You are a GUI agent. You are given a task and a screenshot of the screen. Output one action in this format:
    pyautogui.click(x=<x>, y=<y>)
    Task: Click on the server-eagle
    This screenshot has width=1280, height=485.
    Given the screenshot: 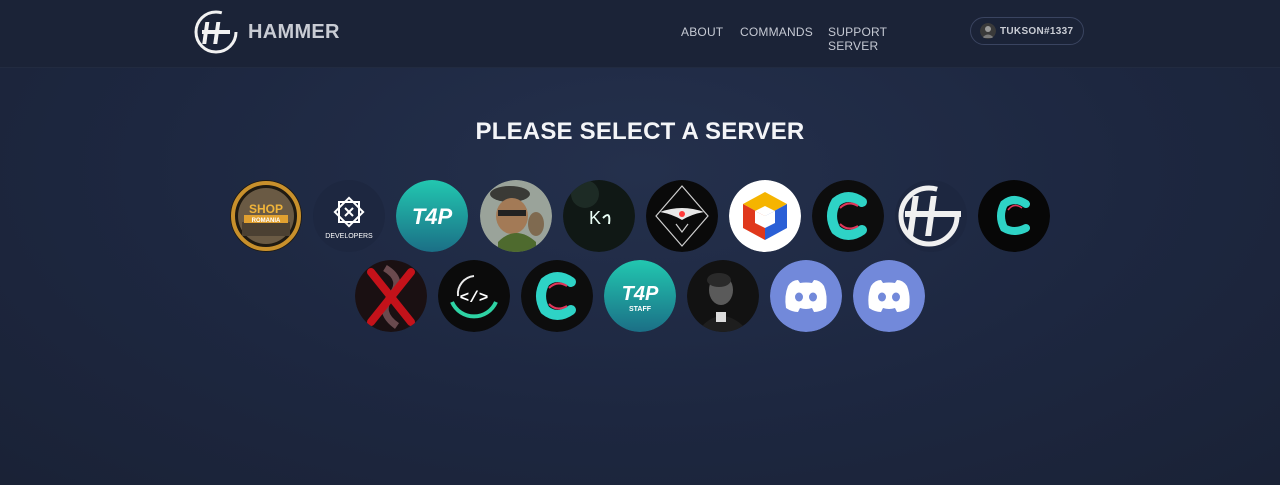 What is the action you would take?
    pyautogui.click(x=682, y=216)
    